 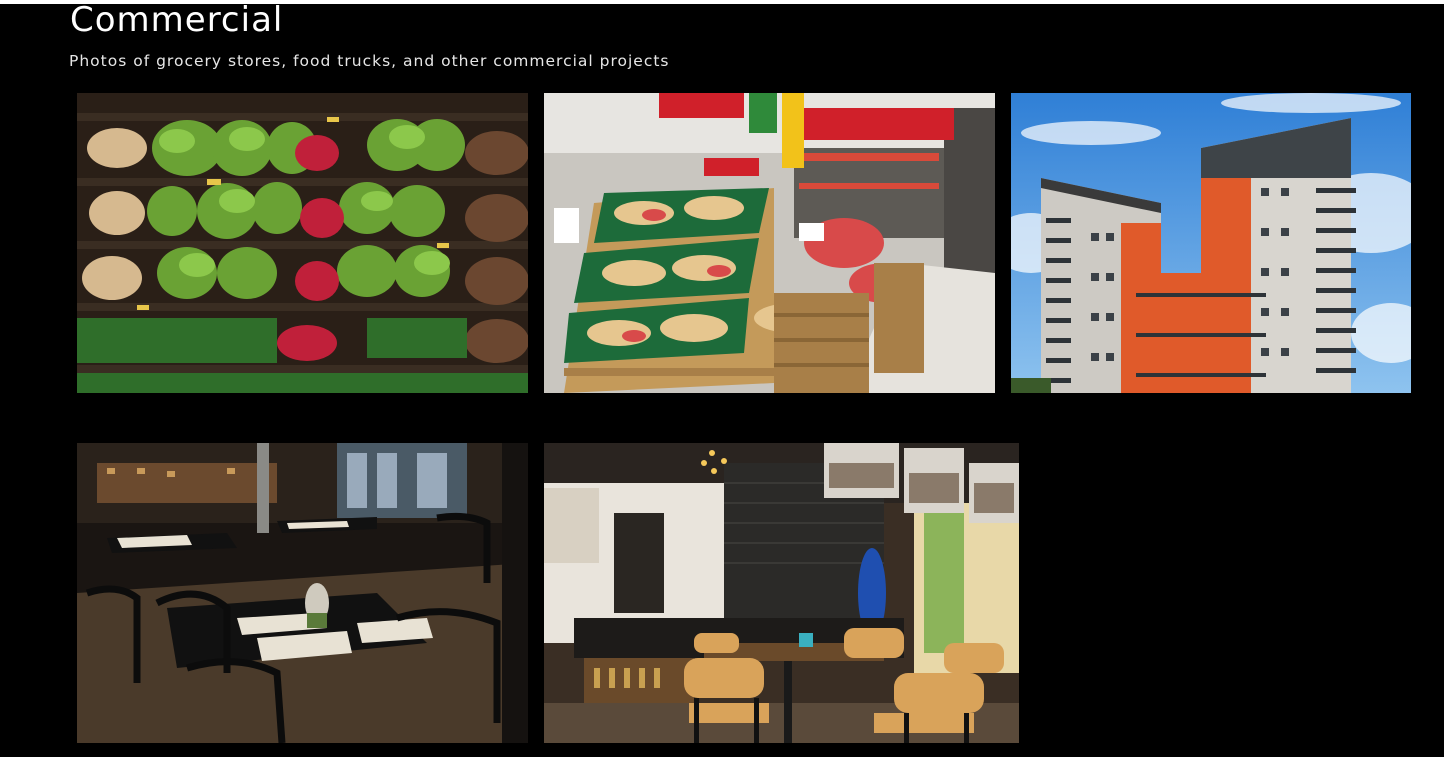 I want to click on page-title: Commercial, so click(x=177, y=20).